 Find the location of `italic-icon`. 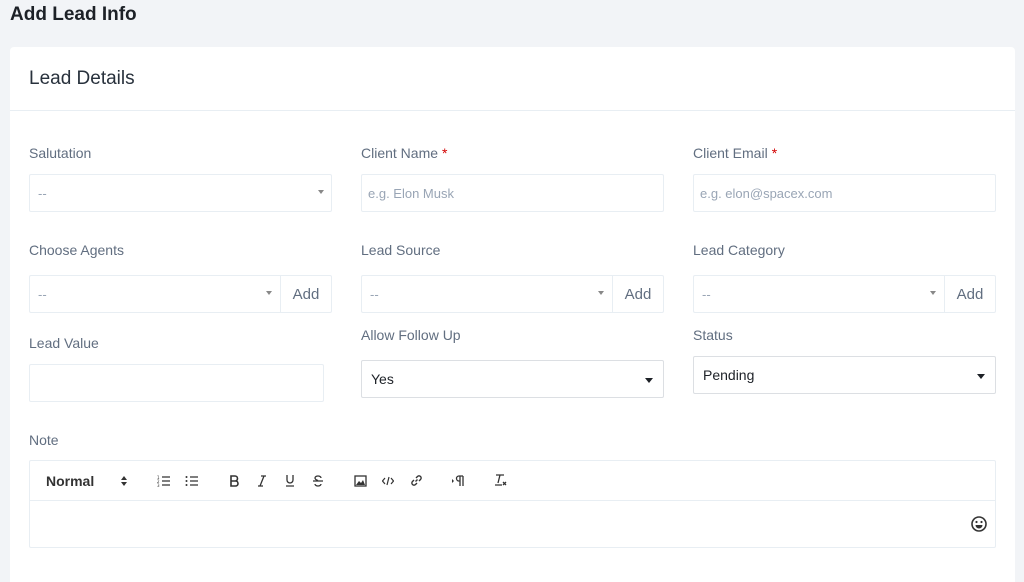

italic-icon is located at coordinates (262, 481).